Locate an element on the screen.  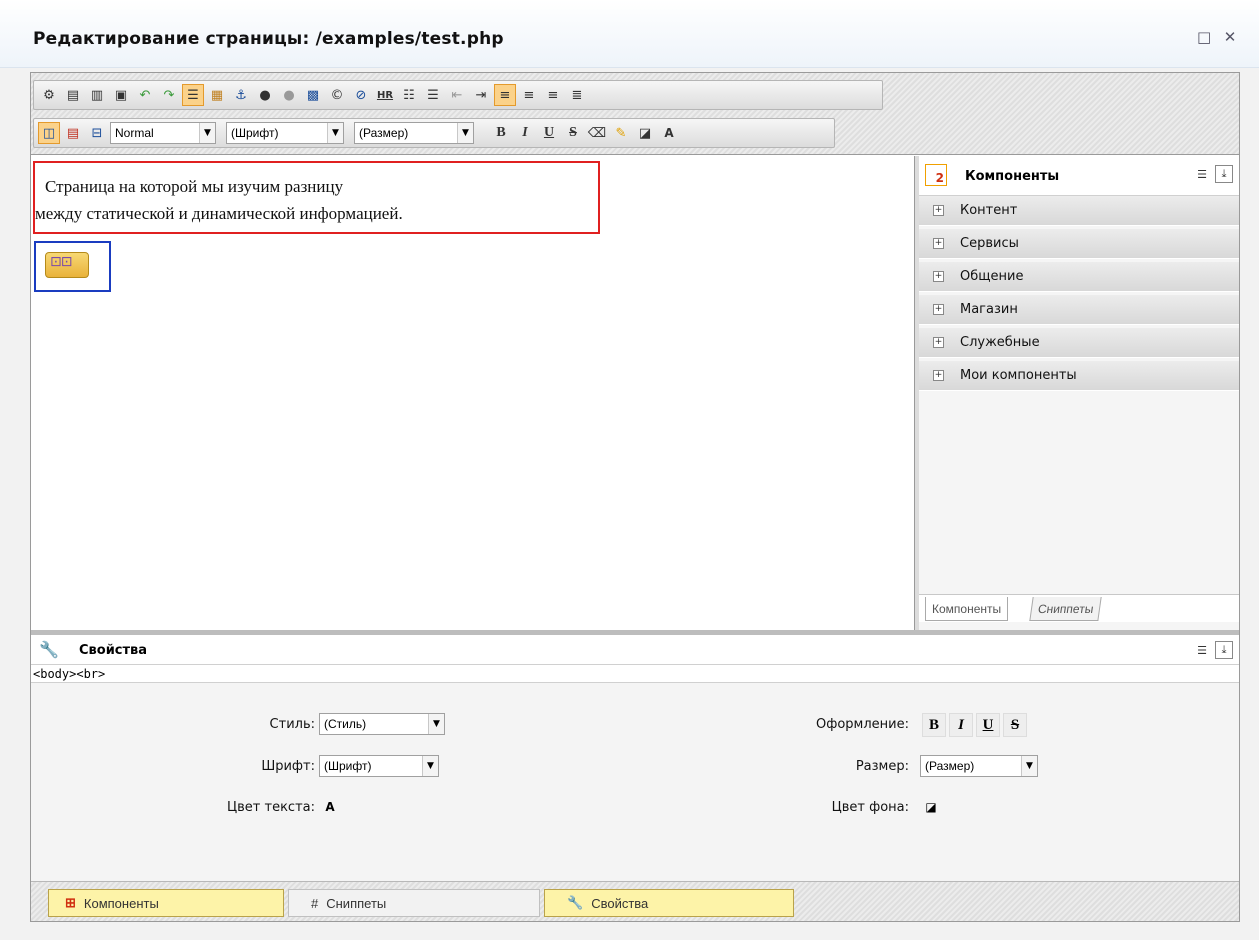
wysiwyg-mode-icon: ◫ is located at coordinates (49, 133).